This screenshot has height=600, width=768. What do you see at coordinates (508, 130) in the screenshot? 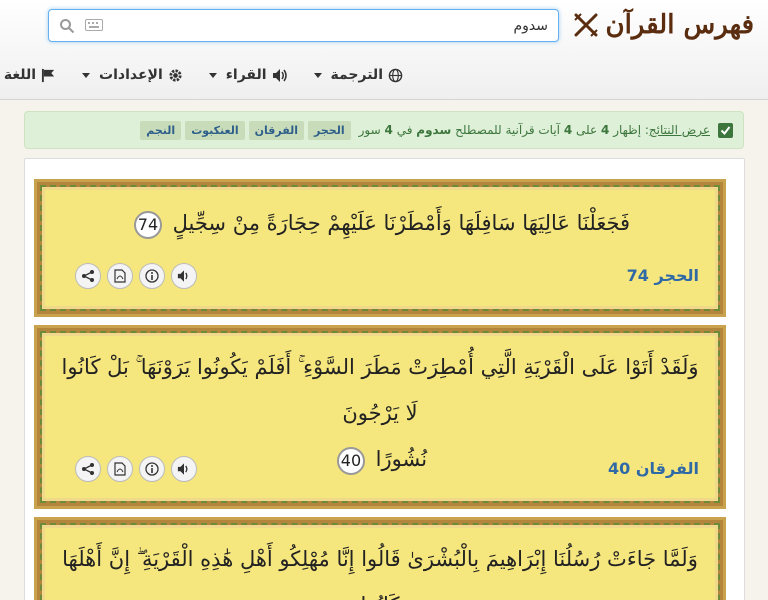
I see `results-text-3: آيات قرآنية للمصطلح` at bounding box center [508, 130].